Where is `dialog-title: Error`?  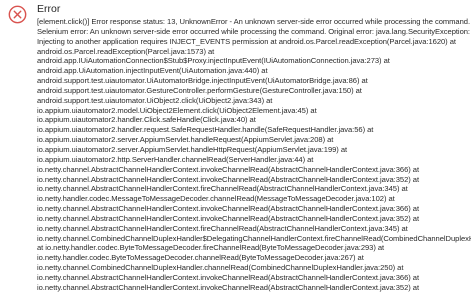
dialog-title: Error is located at coordinates (49, 9).